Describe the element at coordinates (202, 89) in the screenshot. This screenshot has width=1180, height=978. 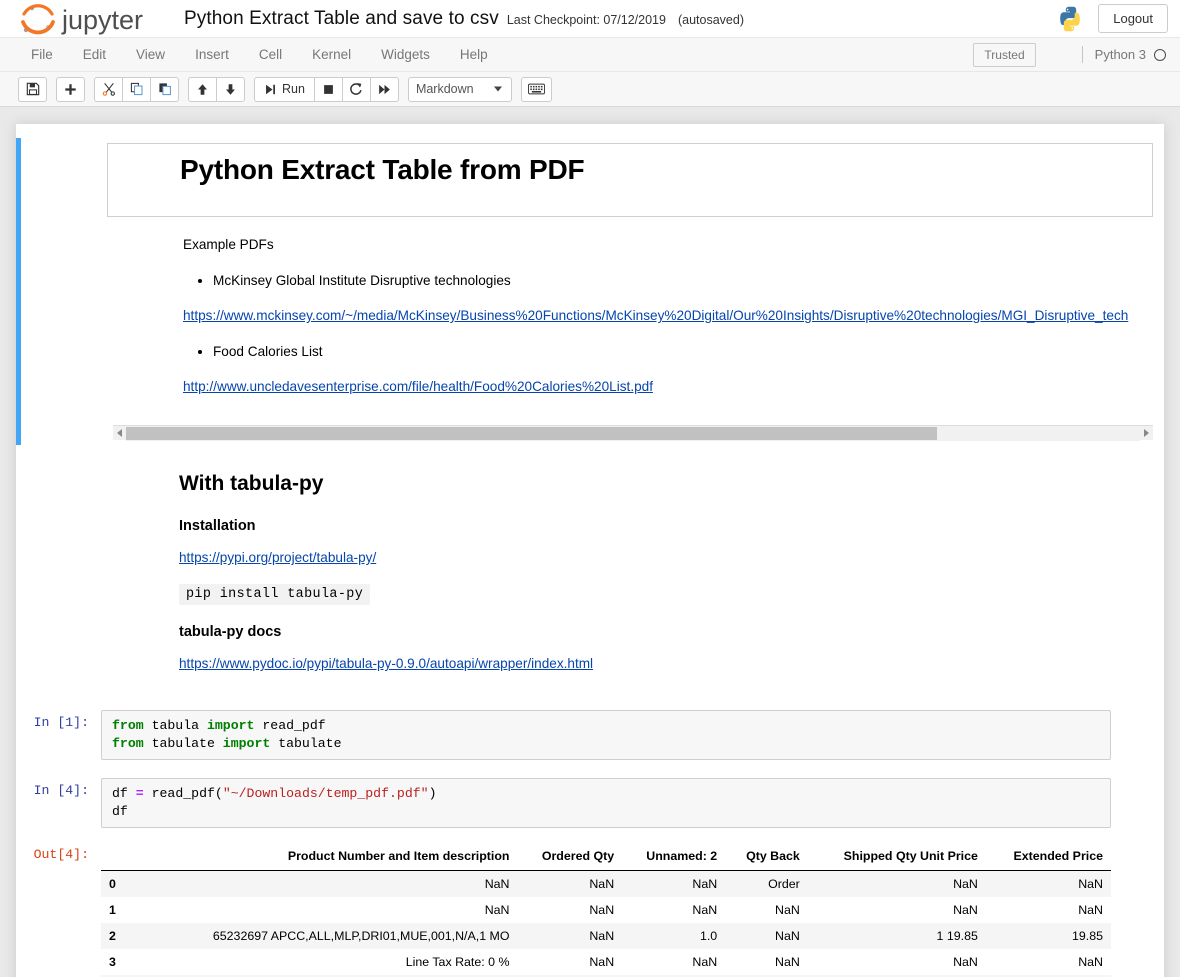
I see `move-cell-up-button` at that location.